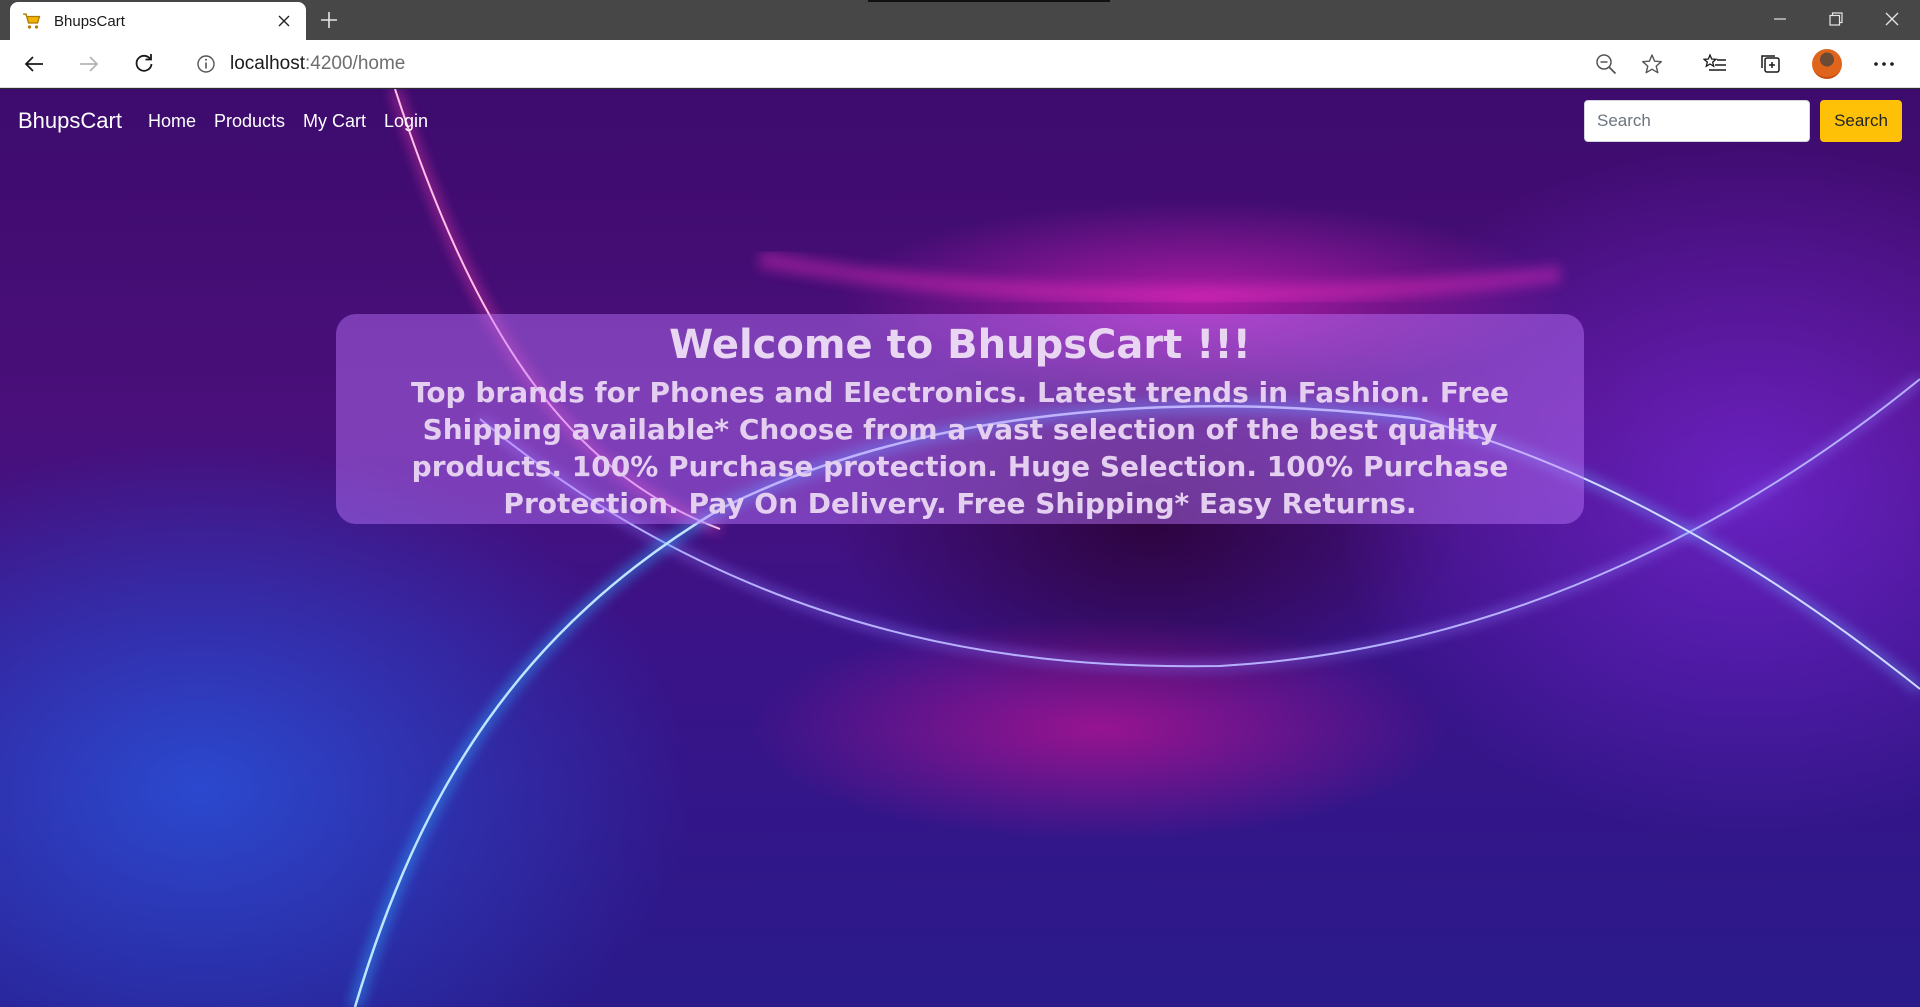  Describe the element at coordinates (249, 121) in the screenshot. I see `nav-link-products: Products` at that location.